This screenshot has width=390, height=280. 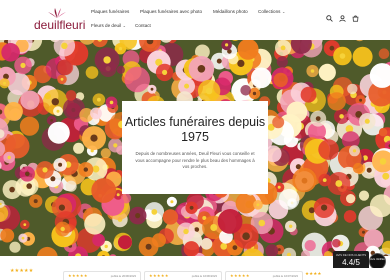 I want to click on nav-fleurs-label: Fleurs de deuil, so click(x=106, y=25).